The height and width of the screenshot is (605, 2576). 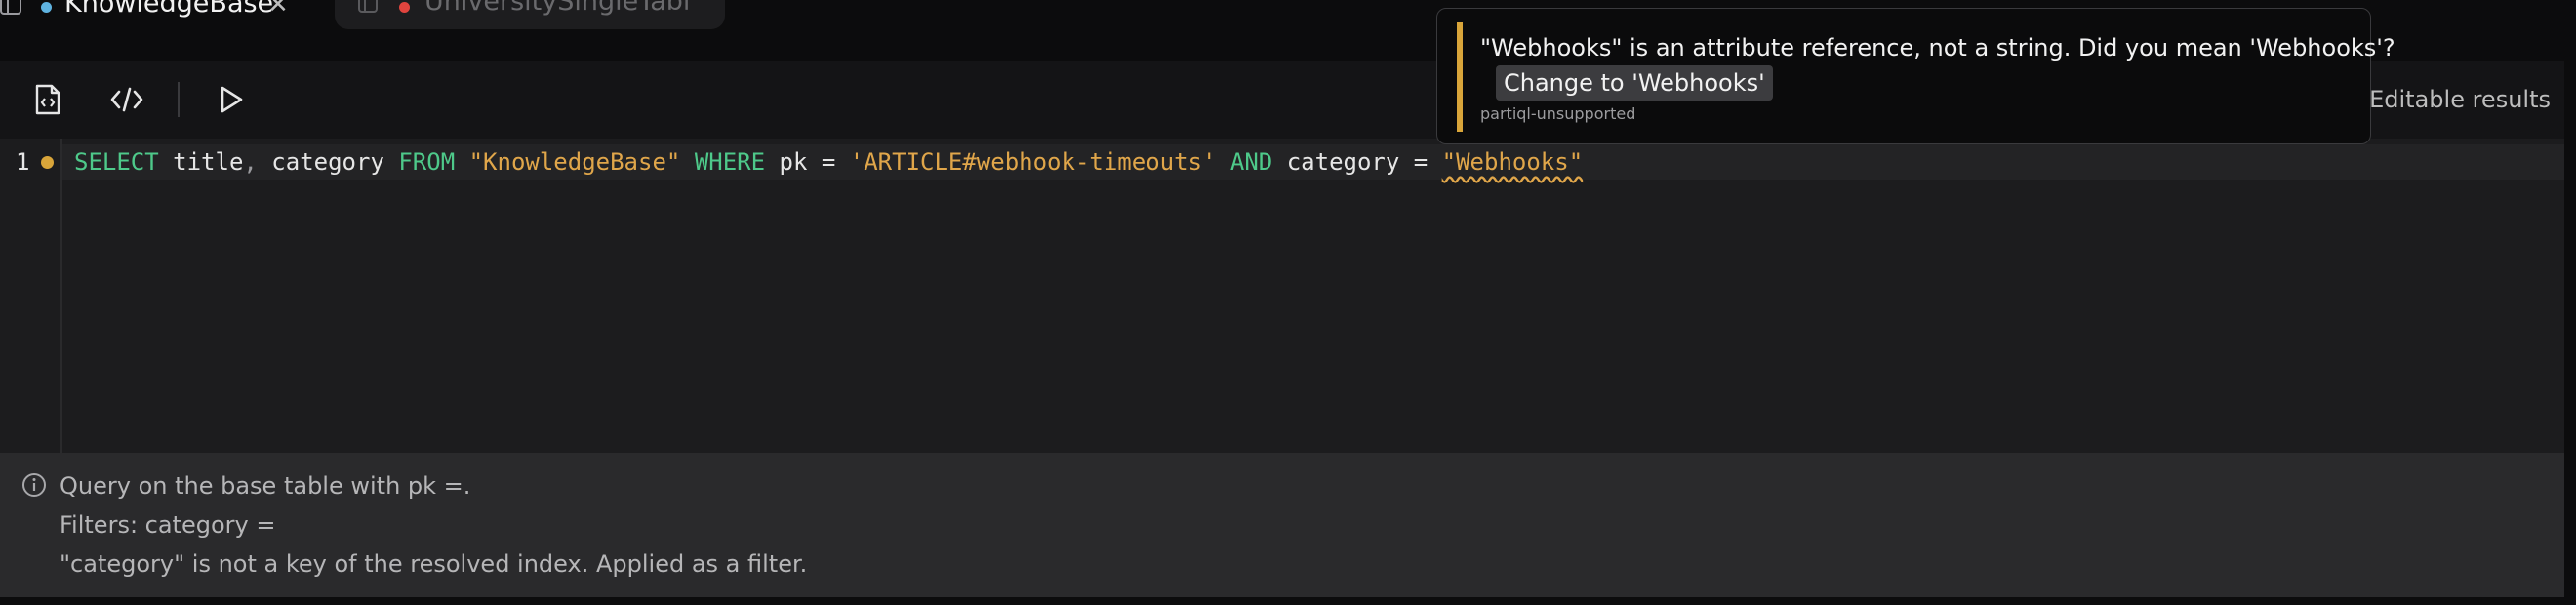 I want to click on tab-universitysingletable: UniversitySingleTabl, so click(x=530, y=14).